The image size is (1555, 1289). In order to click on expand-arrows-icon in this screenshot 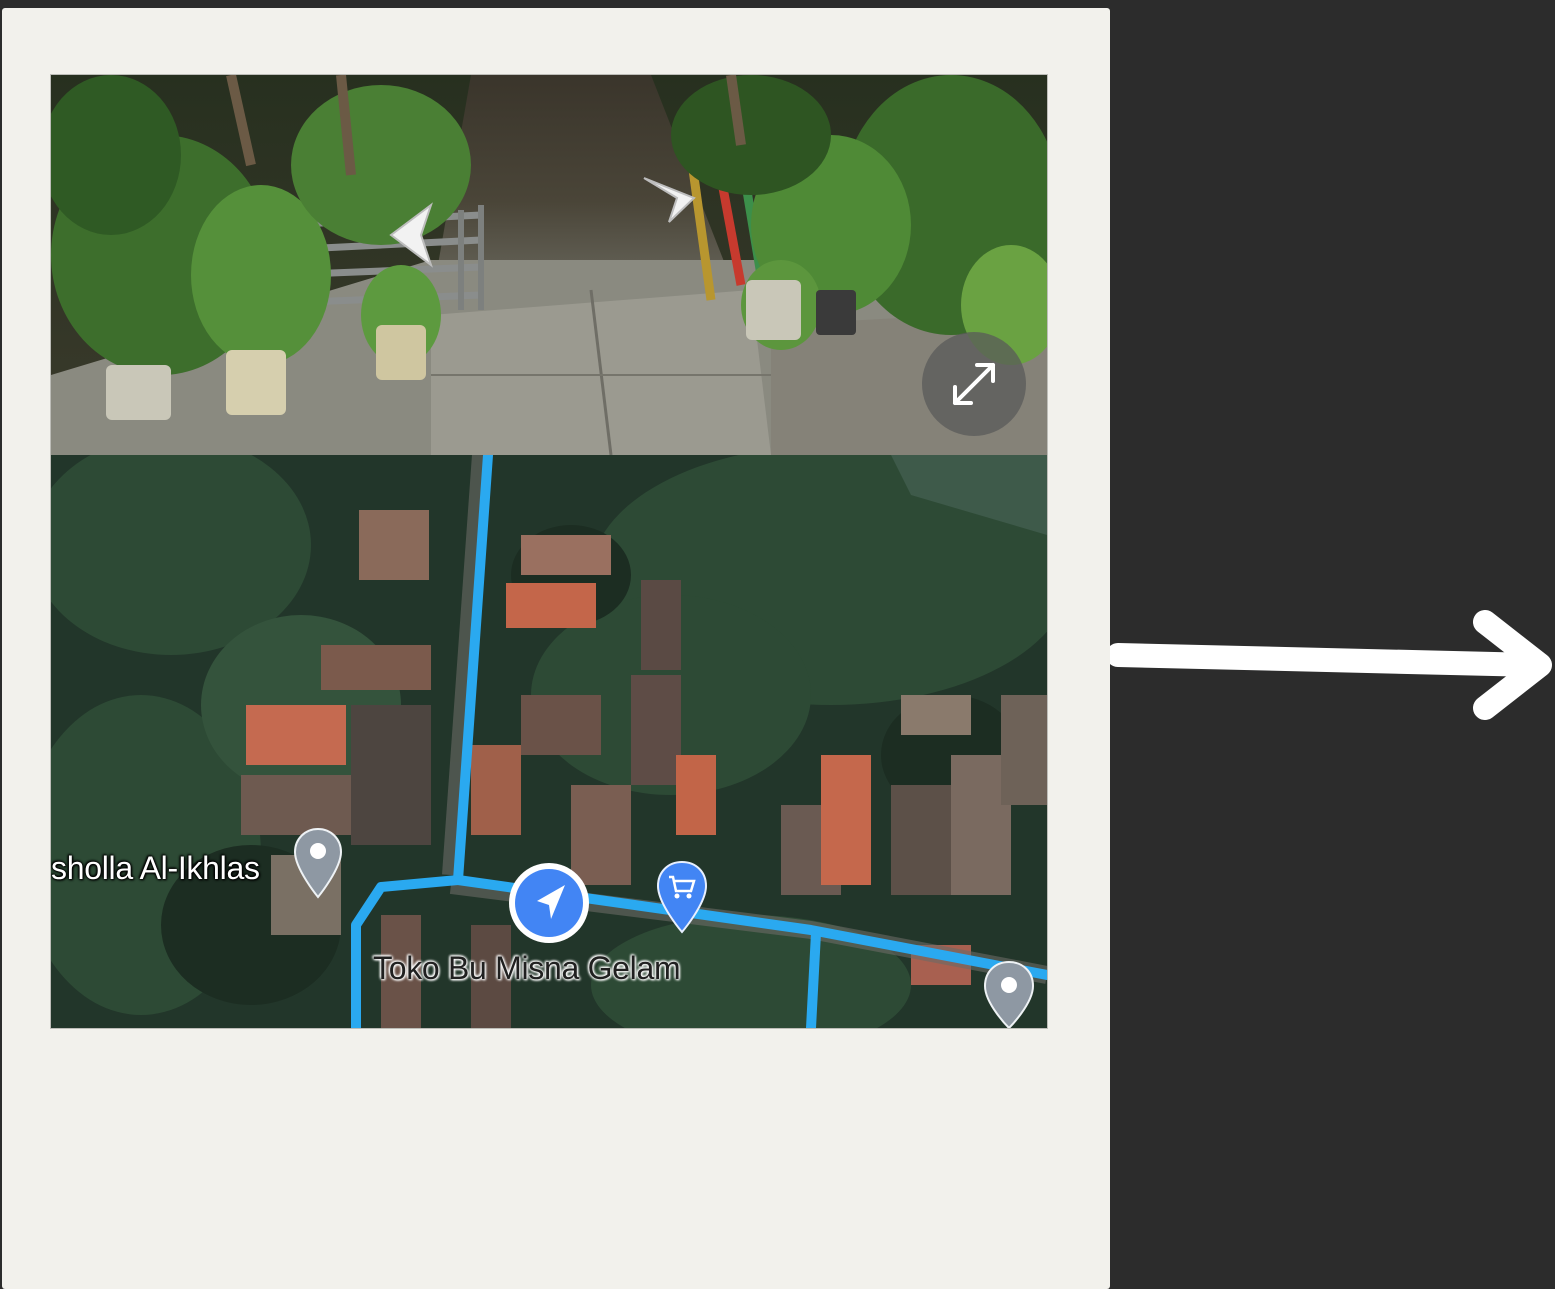, I will do `click(974, 384)`.